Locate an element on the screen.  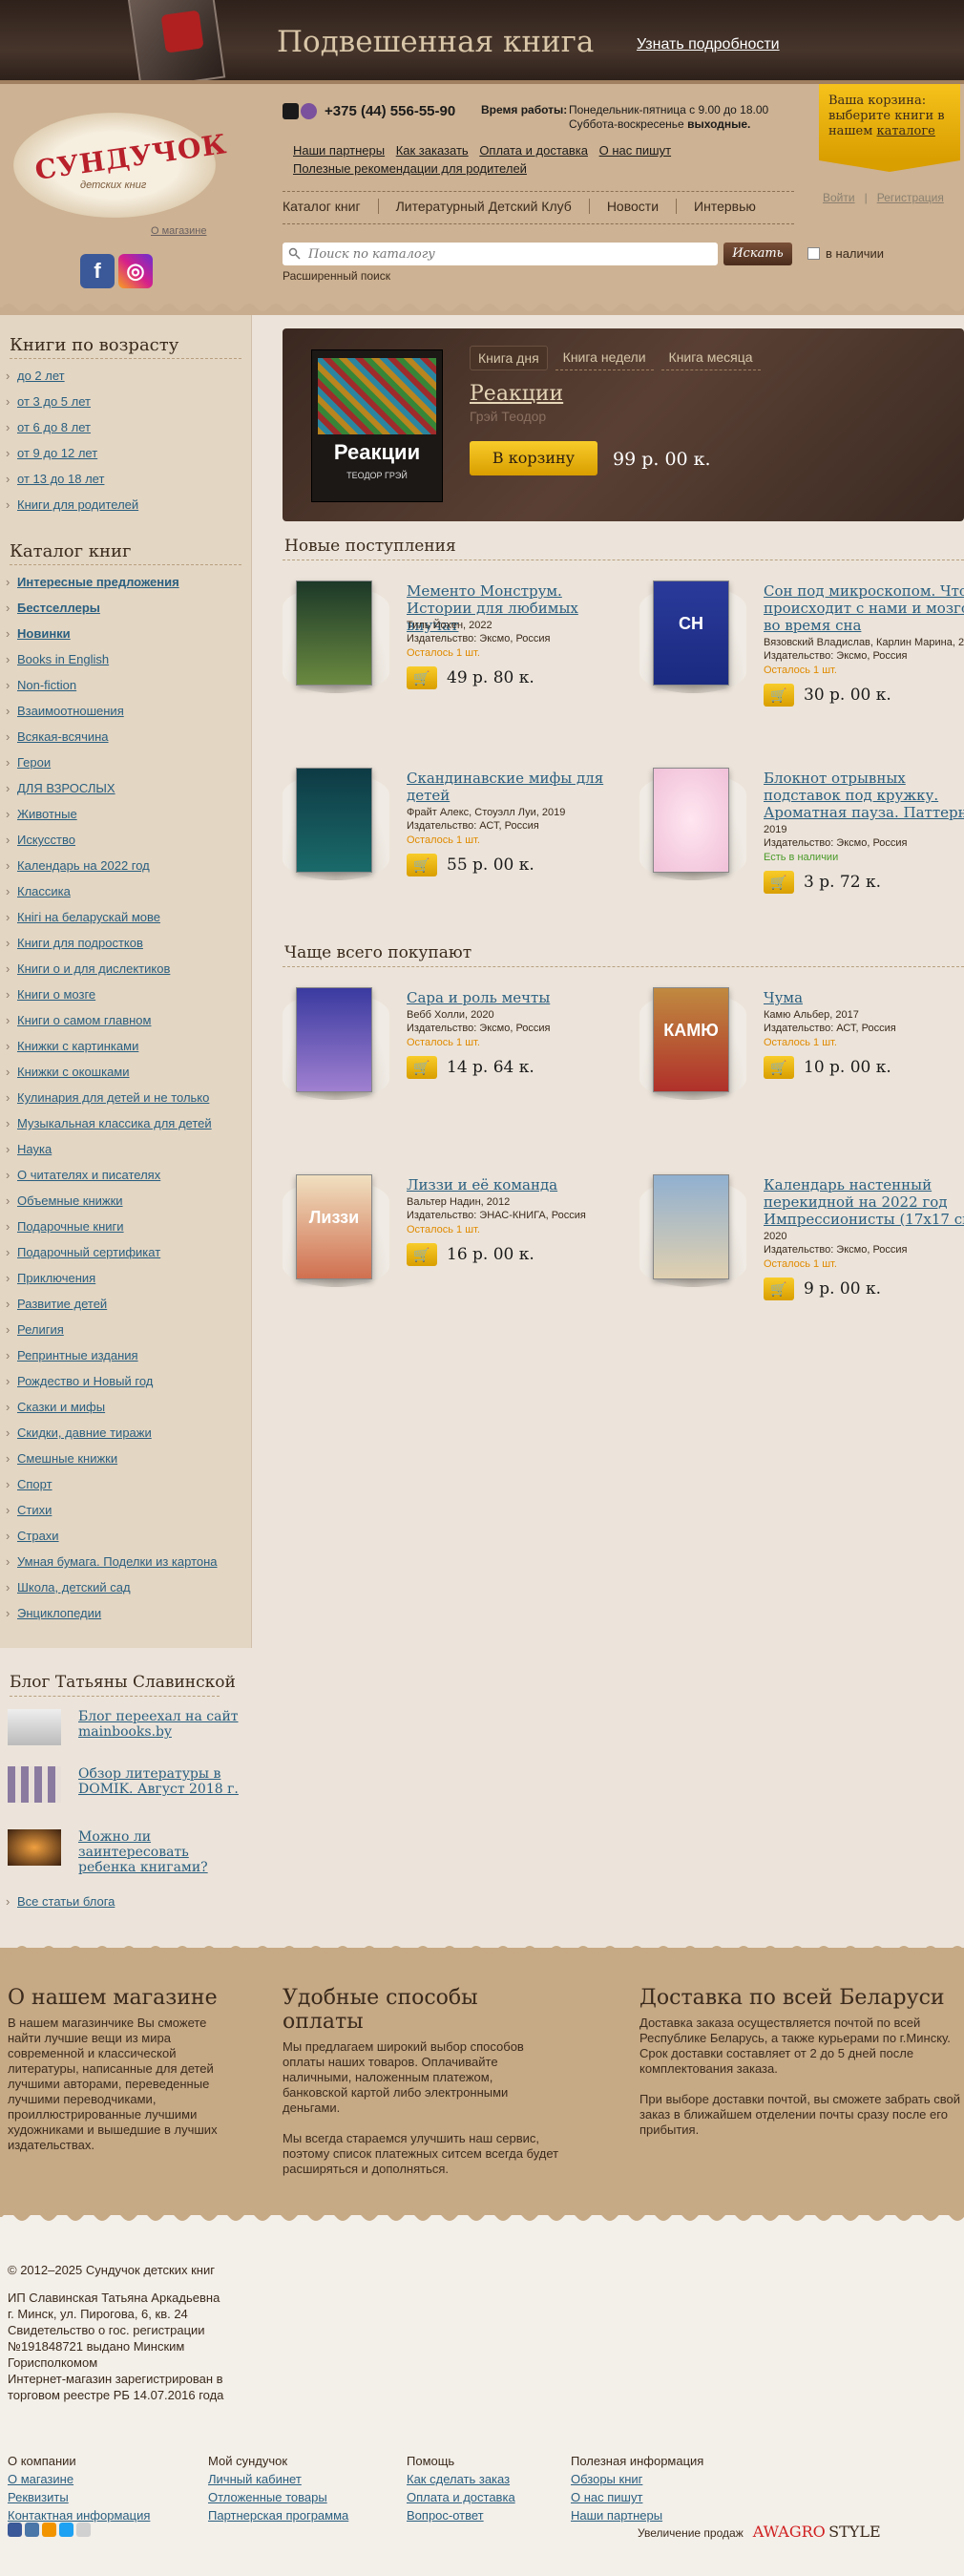
catalog-link: Умная бумага. Поделки из картона is located at coordinates (117, 1561).